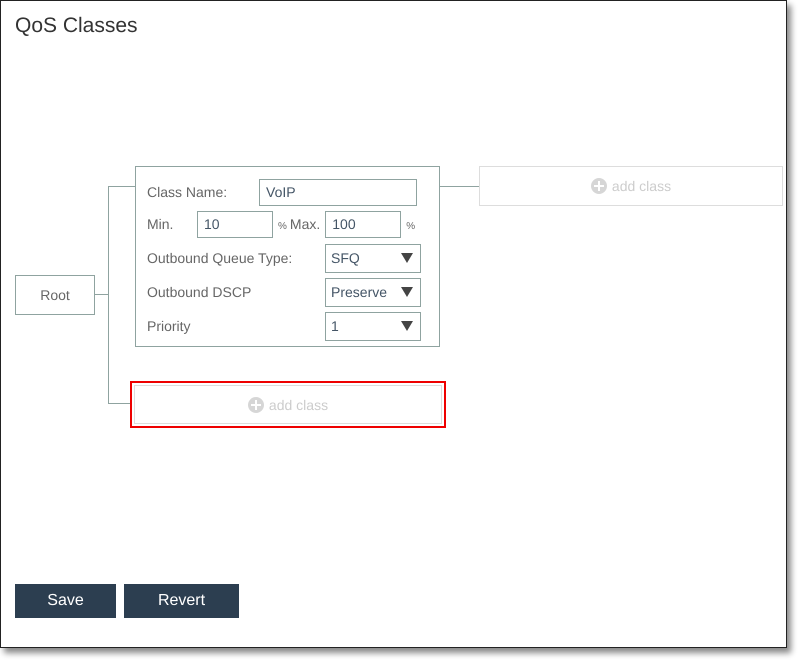 This screenshot has height=661, width=803. Describe the element at coordinates (373, 258) in the screenshot. I see `dropdown: SFQ` at that location.